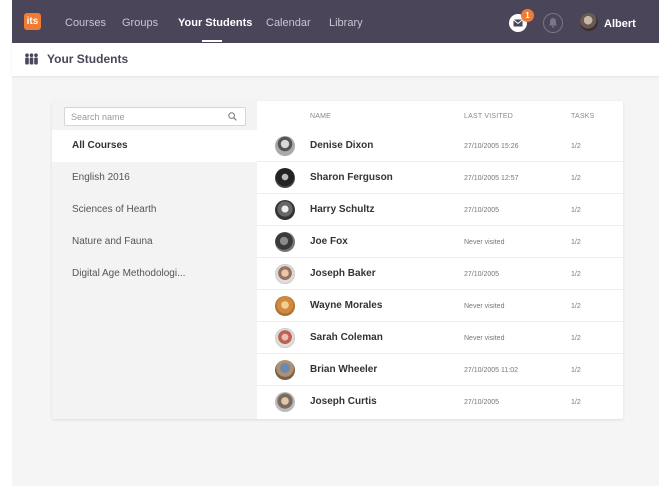 Image resolution: width=659 pixels, height=486 pixels. Describe the element at coordinates (341, 146) in the screenshot. I see `student-name: Denise Dixon` at that location.